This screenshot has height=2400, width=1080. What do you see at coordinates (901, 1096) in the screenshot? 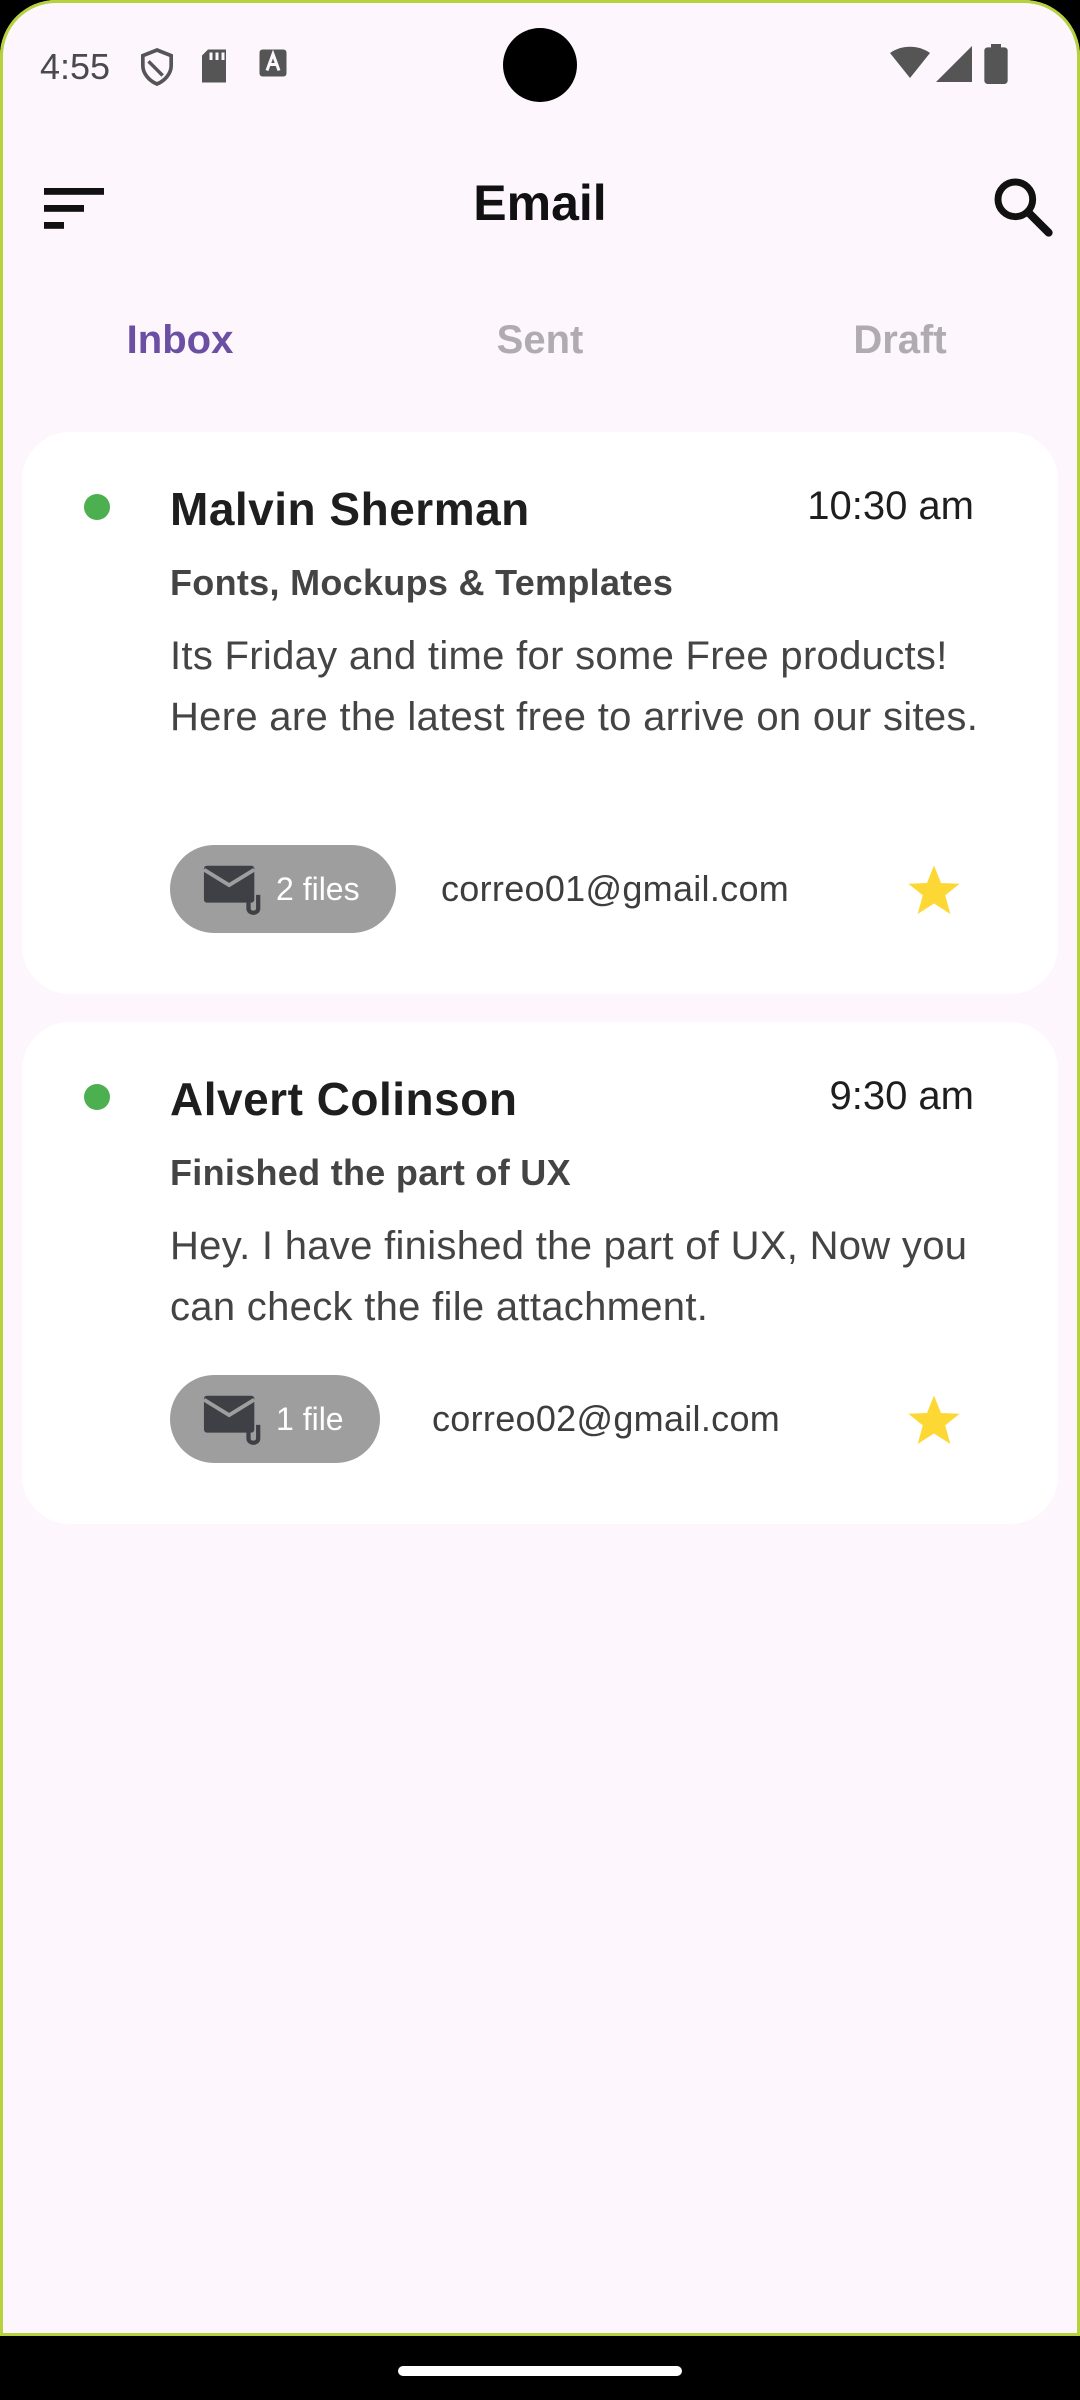
I see `email-time: 9:30 am` at bounding box center [901, 1096].